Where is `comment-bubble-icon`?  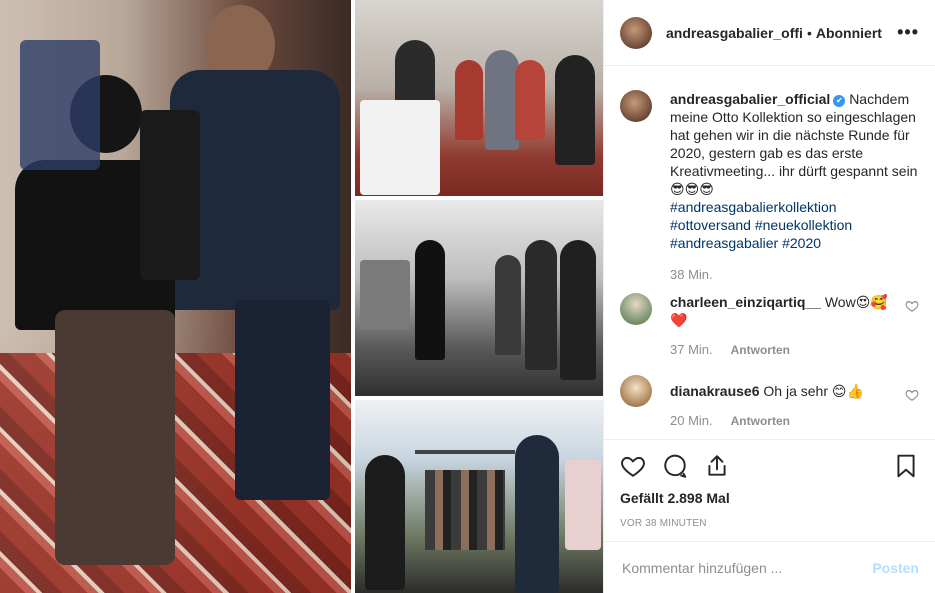 comment-bubble-icon is located at coordinates (675, 466).